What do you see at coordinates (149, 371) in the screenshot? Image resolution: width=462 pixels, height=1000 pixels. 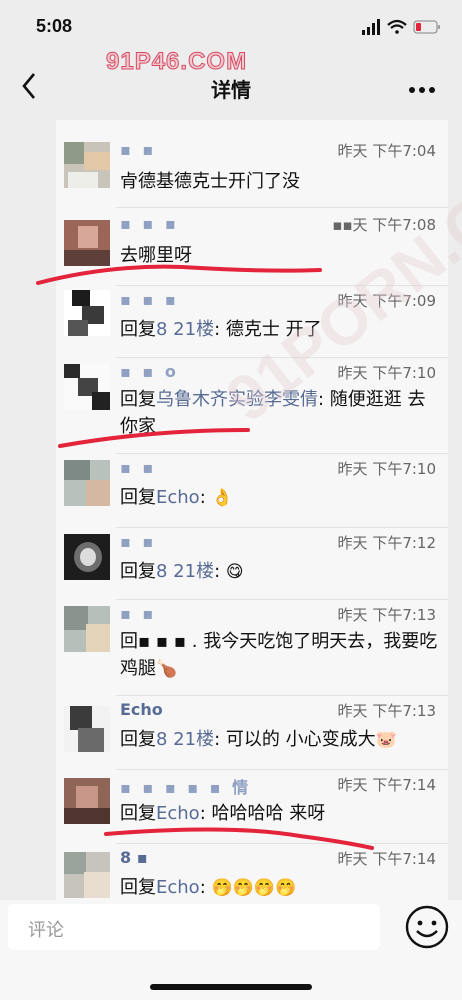 I see `comment-author: ▪ ▪ o` at bounding box center [149, 371].